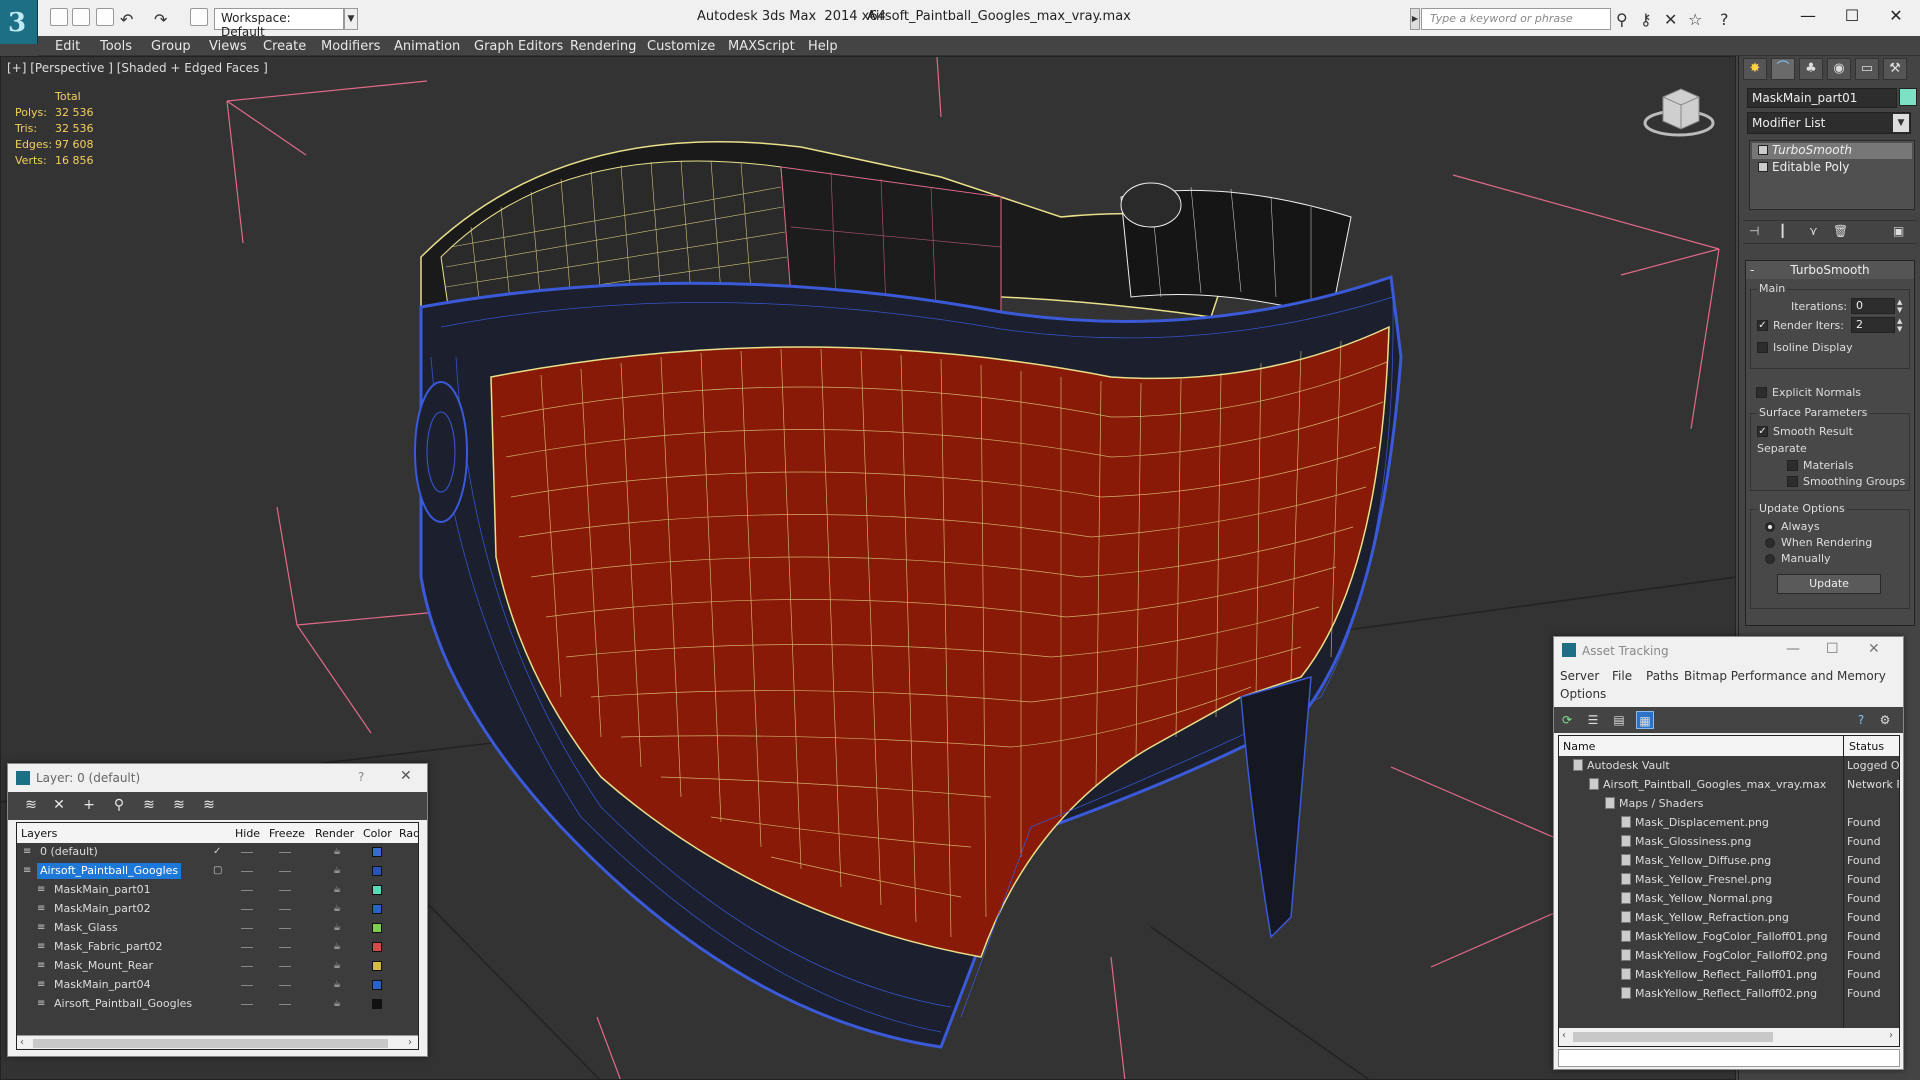  Describe the element at coordinates (199, 17) in the screenshot. I see `project-folder-icon` at that location.